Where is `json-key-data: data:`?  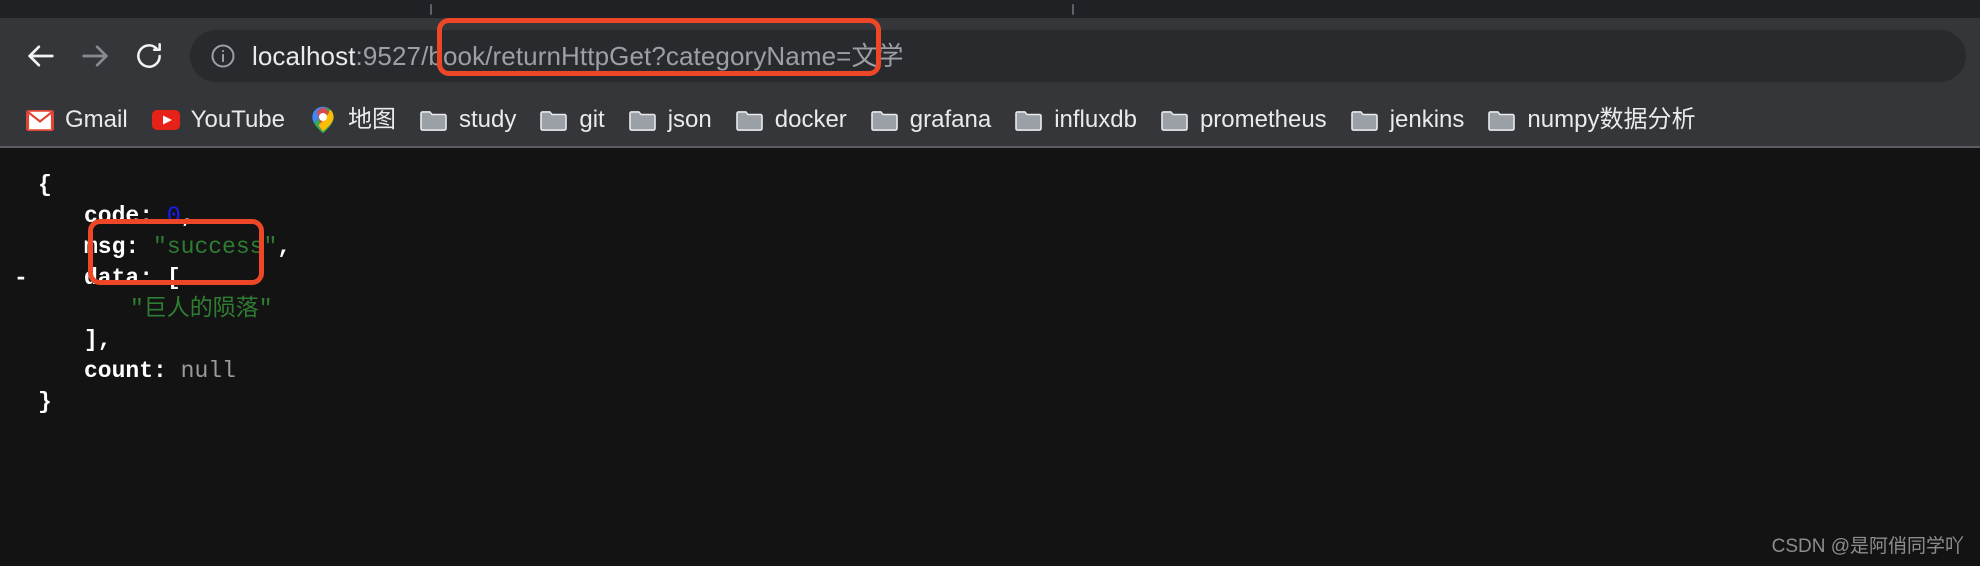 json-key-data: data: is located at coordinates (119, 278).